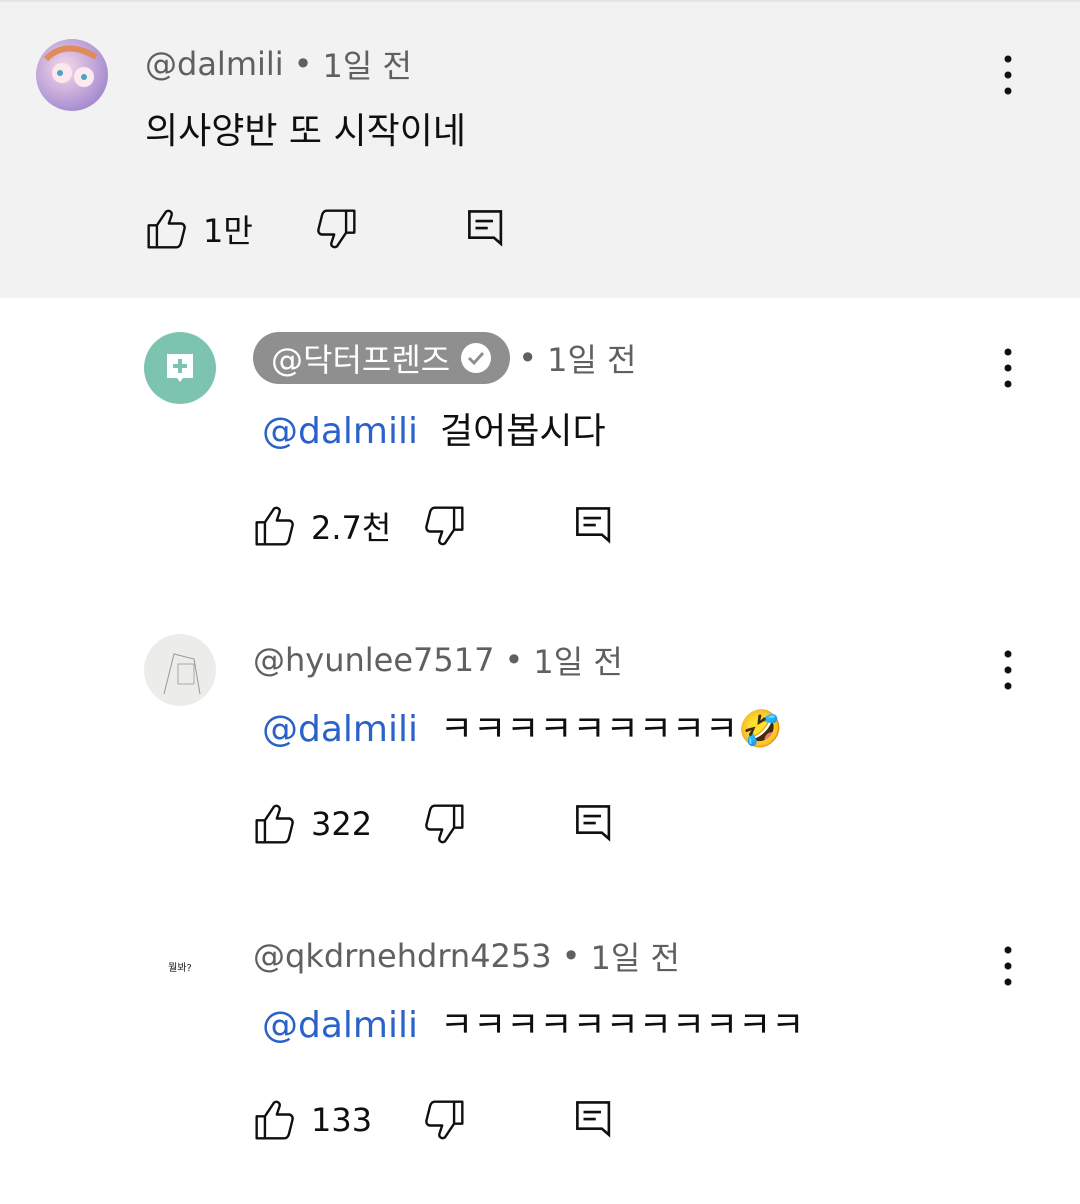  Describe the element at coordinates (342, 824) in the screenshot. I see `like-count: 322` at that location.